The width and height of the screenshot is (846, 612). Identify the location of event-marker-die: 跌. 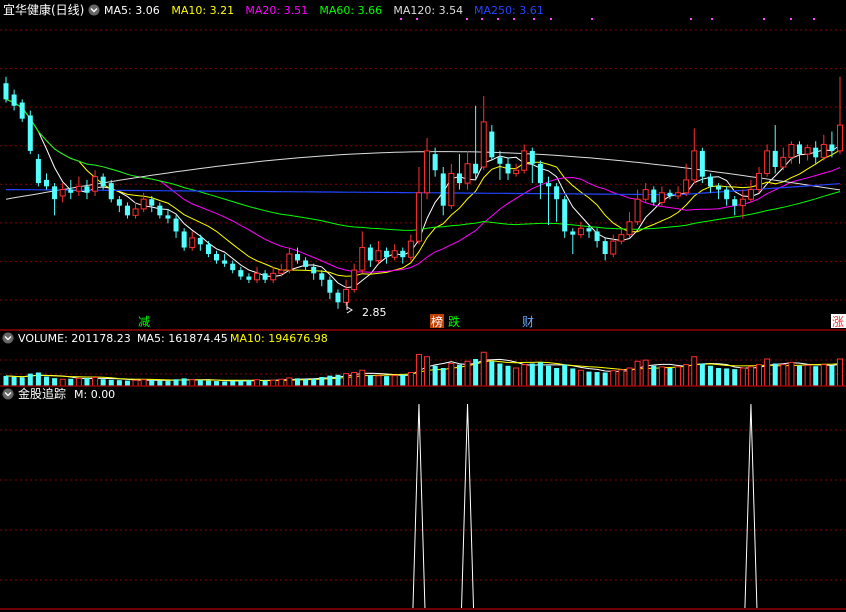
(454, 321).